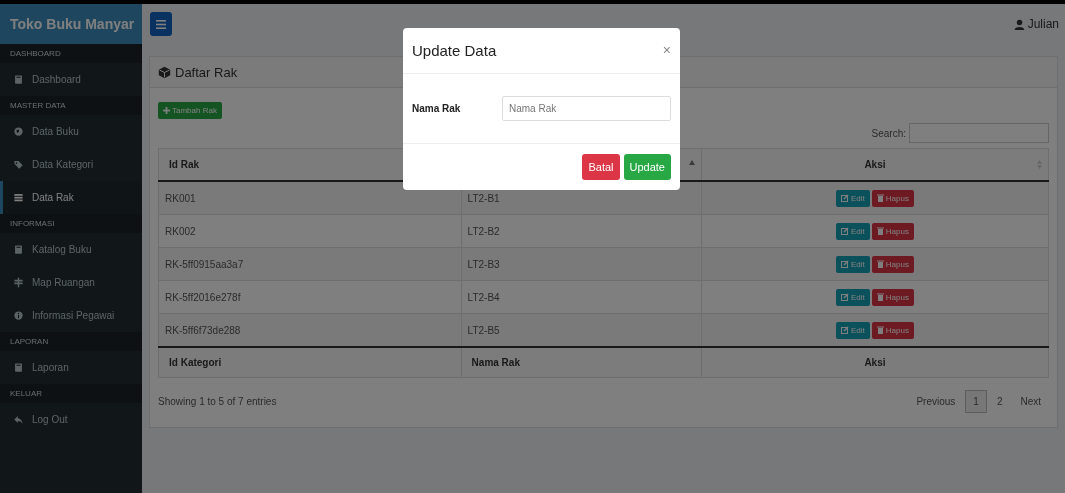  Describe the element at coordinates (310, 330) in the screenshot. I see `table-cell: RK-5ff6f73de288` at that location.